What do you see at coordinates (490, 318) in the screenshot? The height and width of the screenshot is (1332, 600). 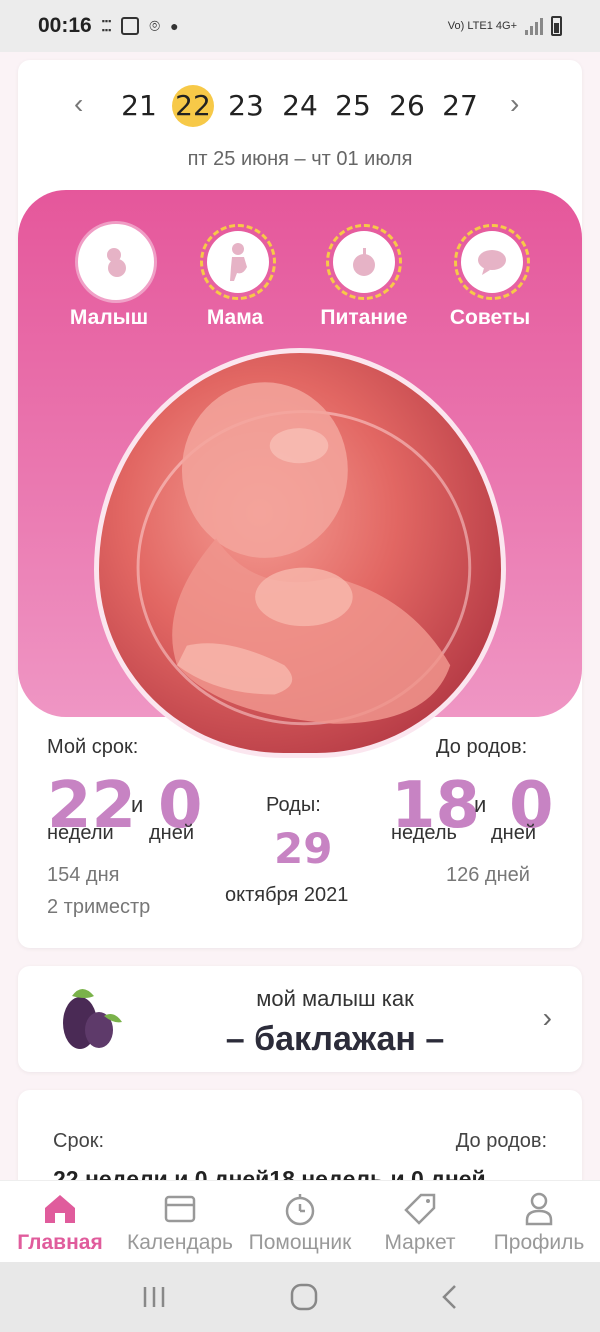 I see `category-tips-label: Советы` at bounding box center [490, 318].